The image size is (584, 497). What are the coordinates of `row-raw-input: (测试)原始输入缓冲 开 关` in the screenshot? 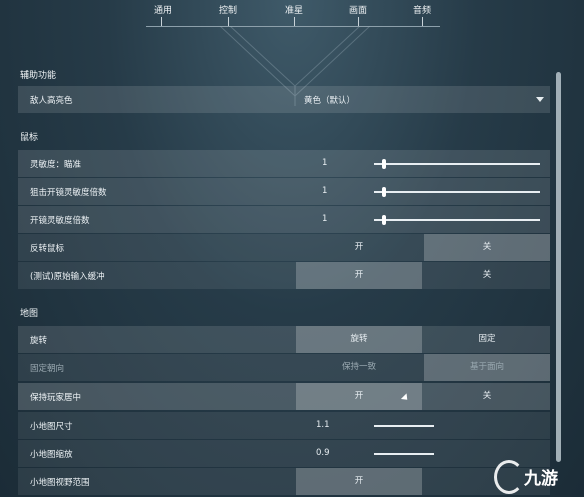 It's located at (284, 275).